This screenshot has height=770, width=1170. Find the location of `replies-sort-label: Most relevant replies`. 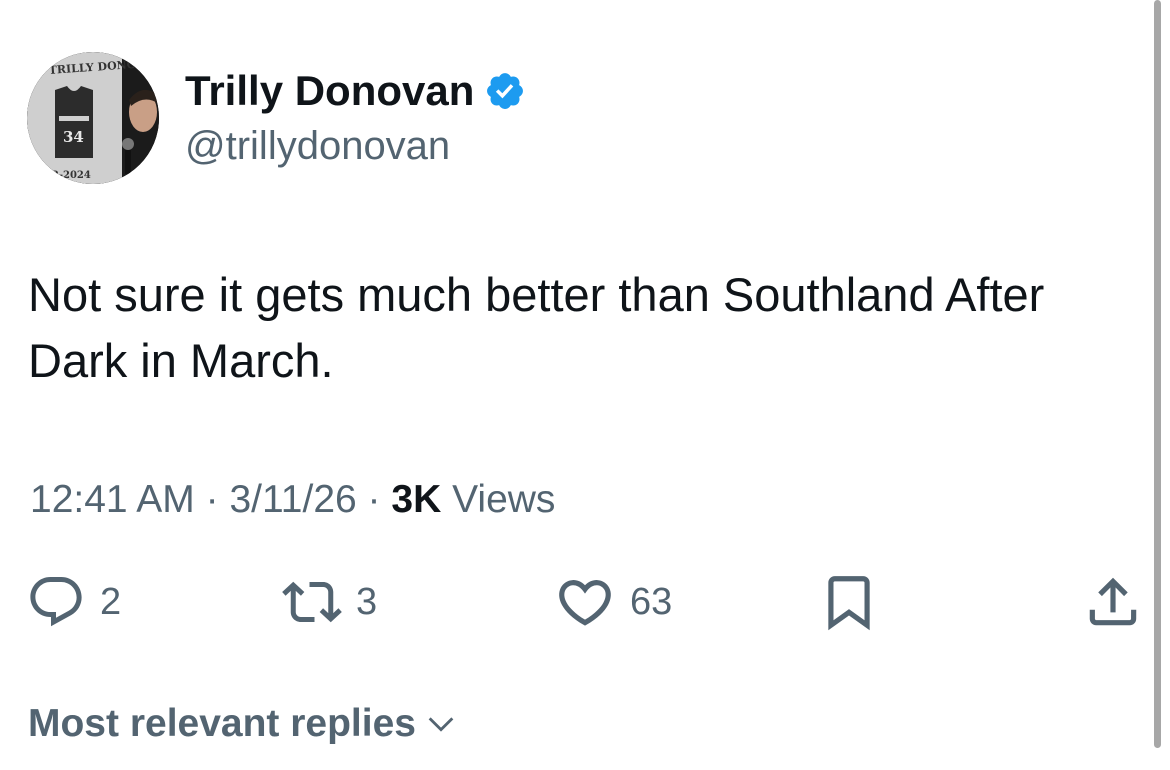

replies-sort-label: Most relevant replies is located at coordinates (222, 723).